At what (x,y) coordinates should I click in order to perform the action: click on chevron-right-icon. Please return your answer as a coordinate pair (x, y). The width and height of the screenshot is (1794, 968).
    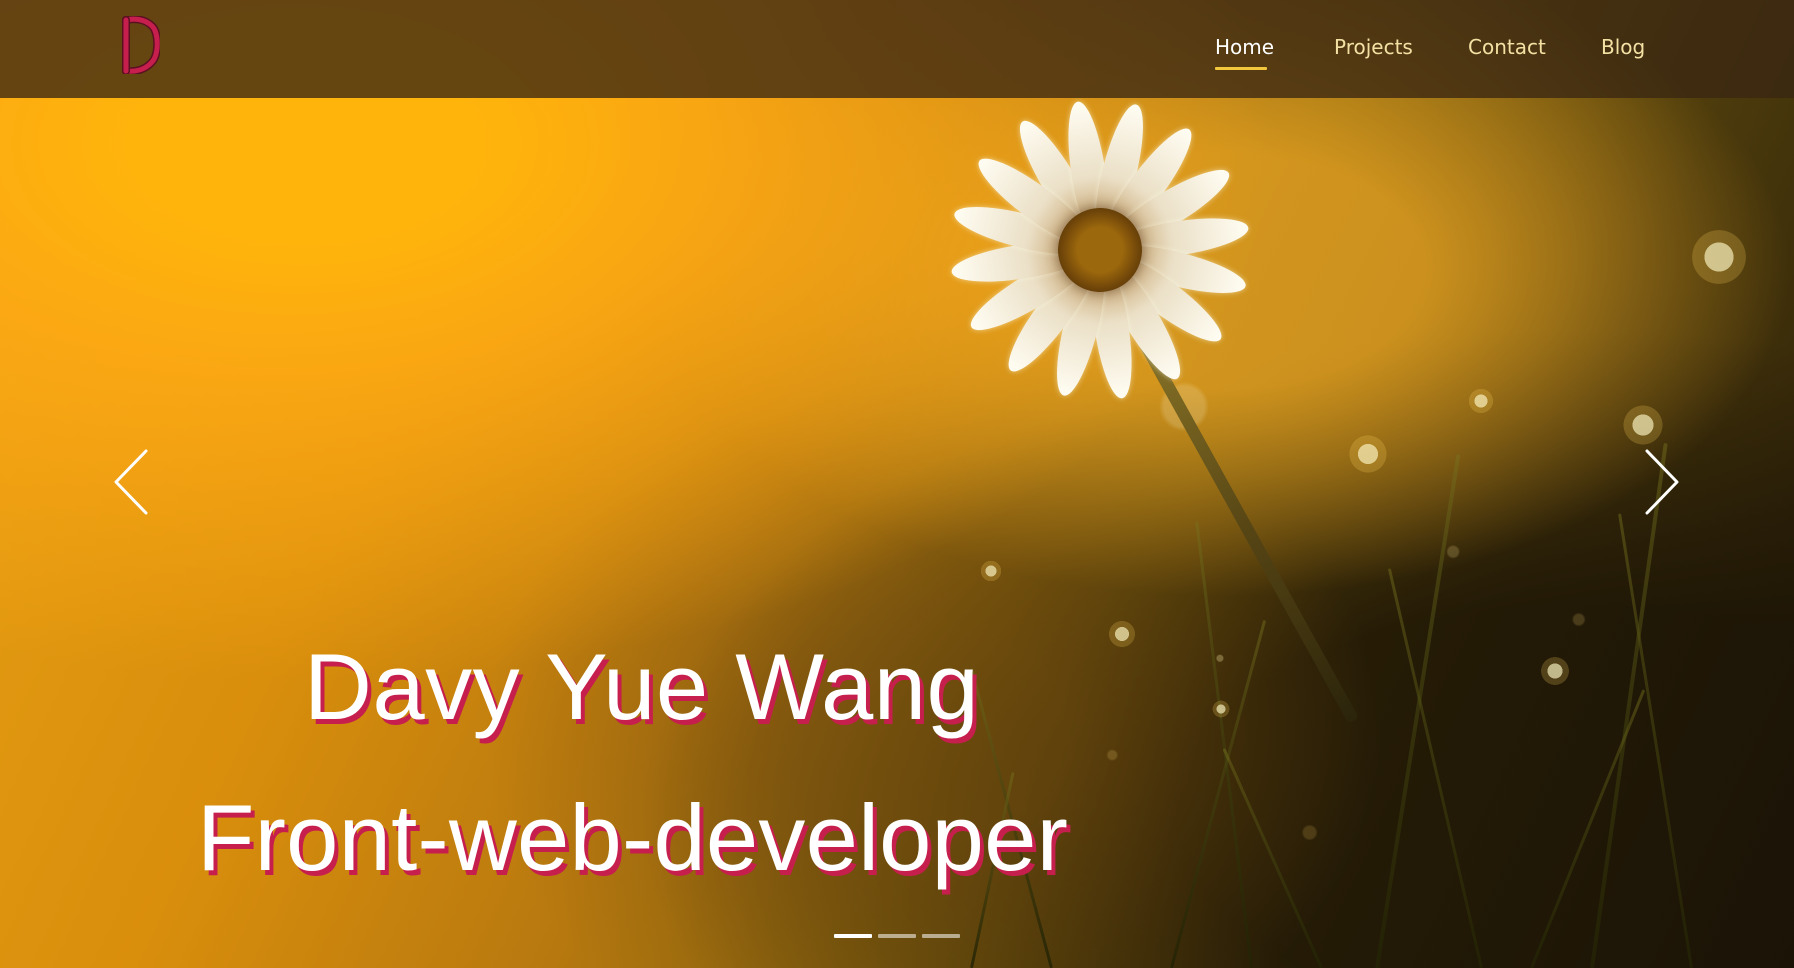
    Looking at the image, I should click on (1662, 482).